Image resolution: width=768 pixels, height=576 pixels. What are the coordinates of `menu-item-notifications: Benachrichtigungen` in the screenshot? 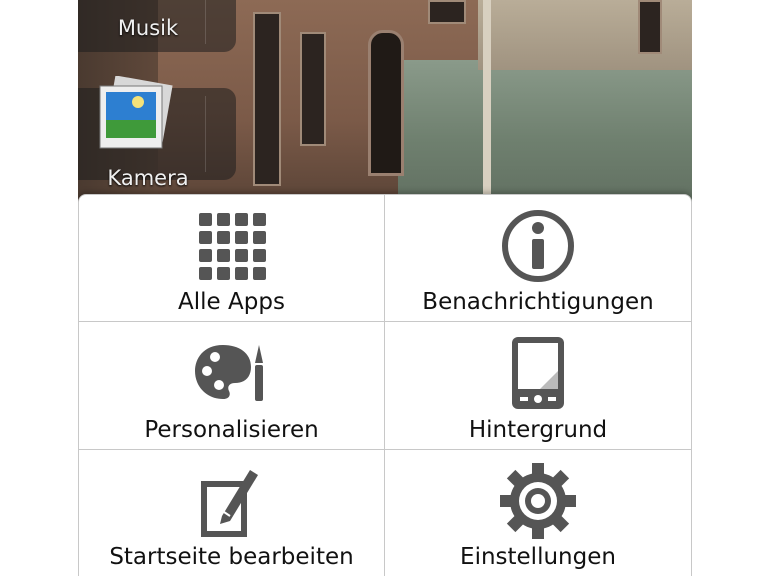 It's located at (538, 258).